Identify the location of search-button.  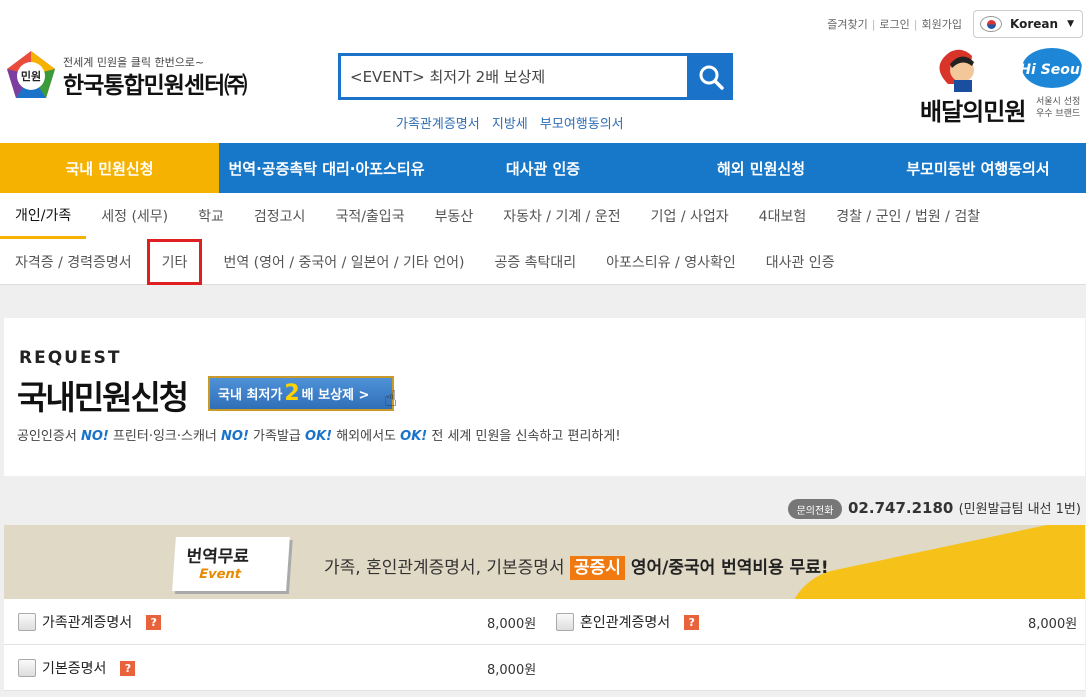
(710, 76).